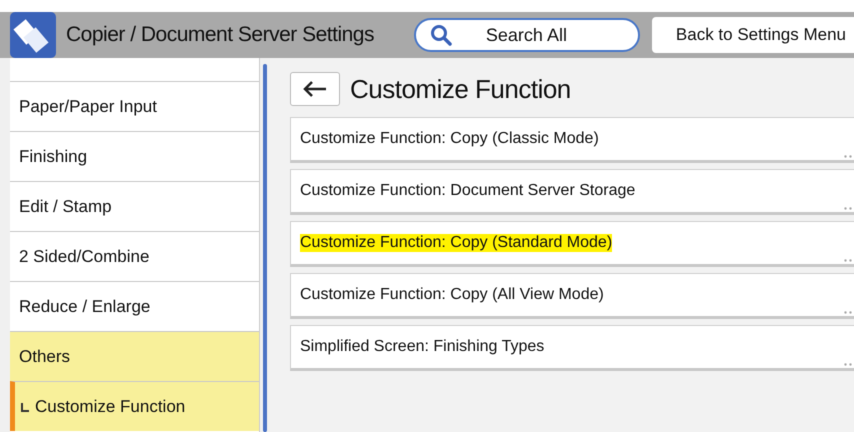  Describe the element at coordinates (134, 156) in the screenshot. I see `sidebar-item: Finishing` at that location.